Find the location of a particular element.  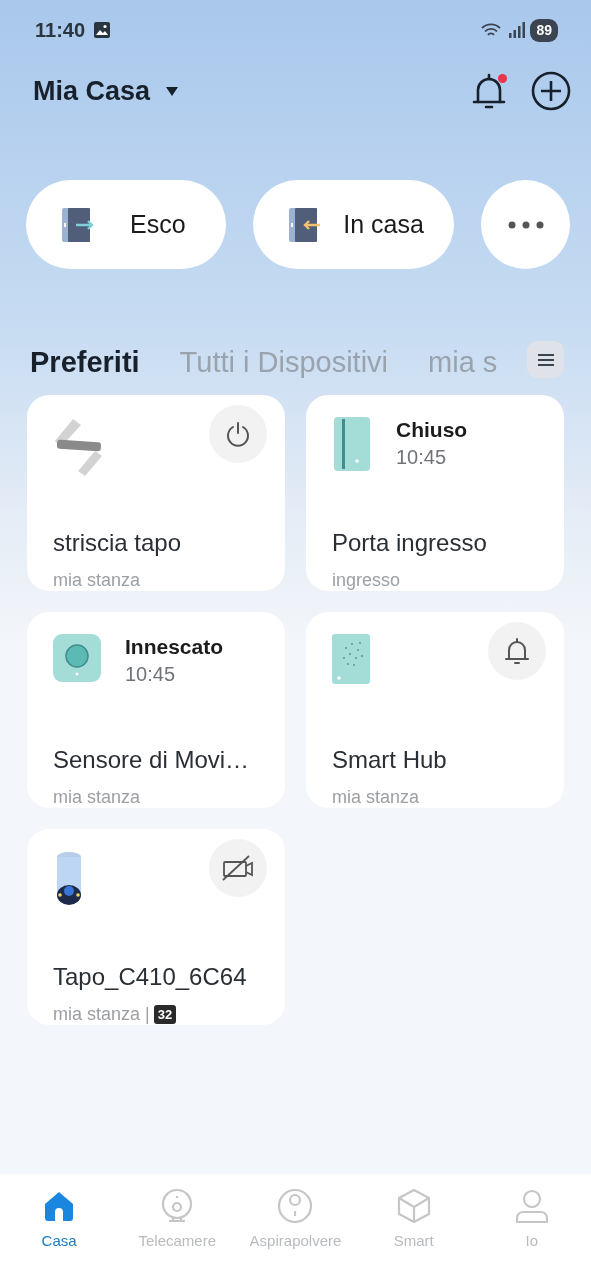

device-card: Tapo_C410_6C64 mia stanza | 32 is located at coordinates (156, 927).